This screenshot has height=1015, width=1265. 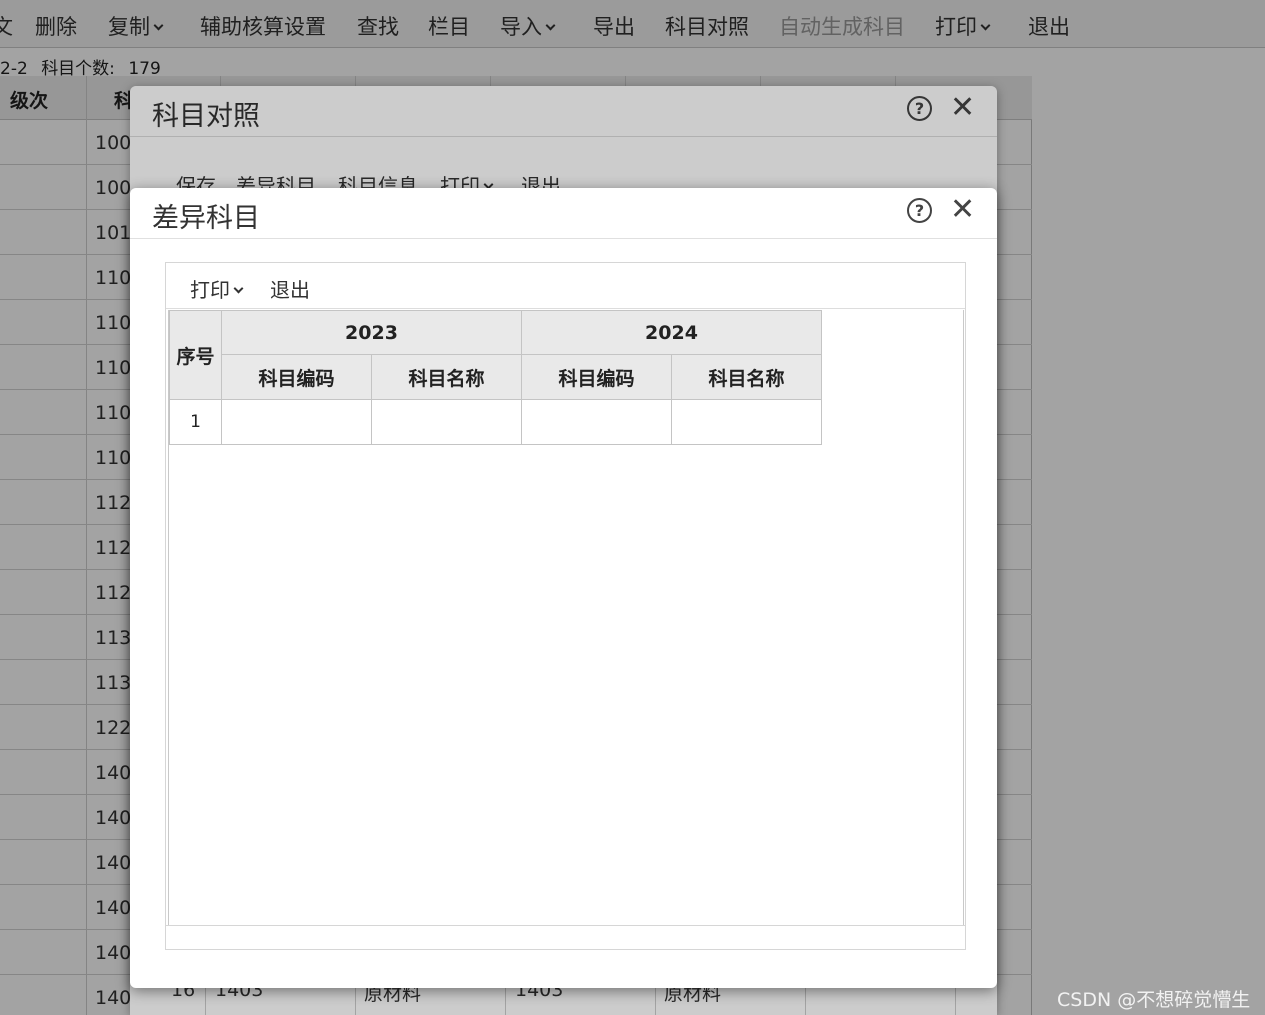 I want to click on code-2024-cell, so click(x=596, y=422).